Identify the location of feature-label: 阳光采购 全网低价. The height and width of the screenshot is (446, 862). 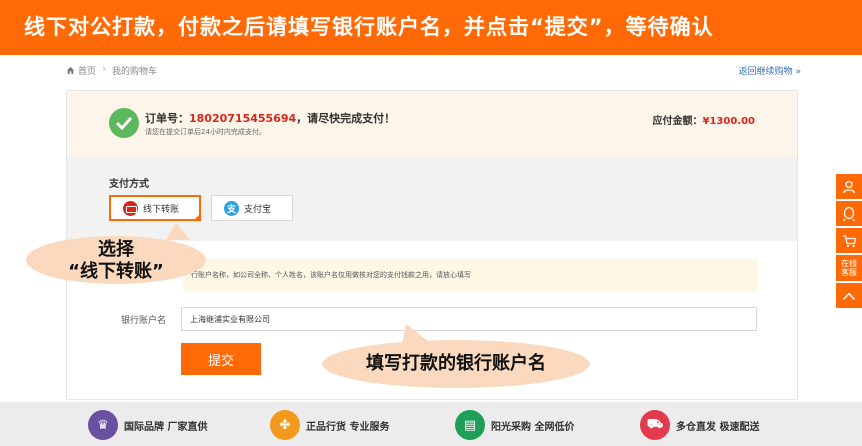
(533, 427).